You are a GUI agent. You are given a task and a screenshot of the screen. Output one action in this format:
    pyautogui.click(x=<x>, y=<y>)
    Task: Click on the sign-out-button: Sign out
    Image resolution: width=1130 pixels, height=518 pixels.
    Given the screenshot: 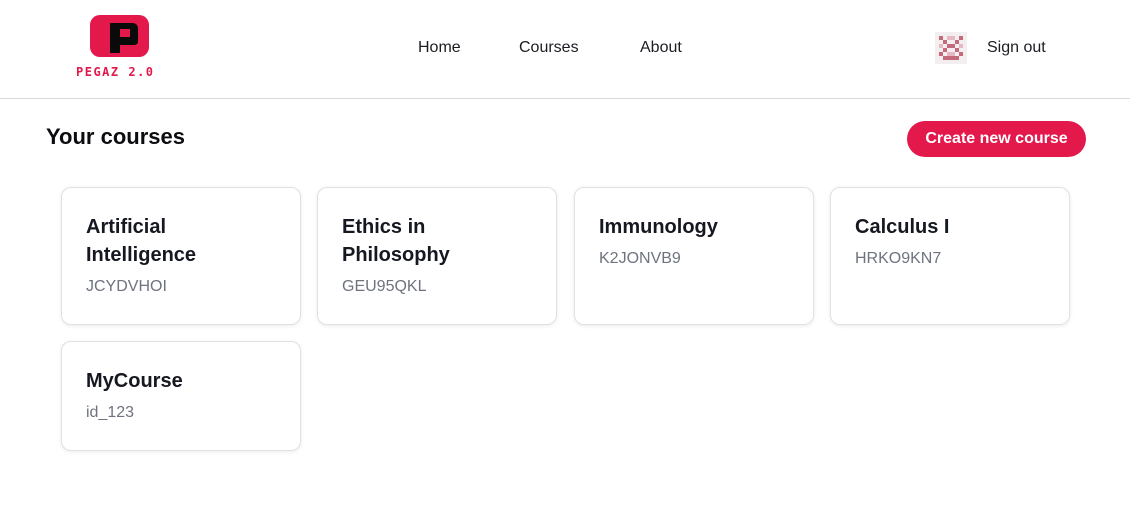 What is the action you would take?
    pyautogui.click(x=1016, y=48)
    